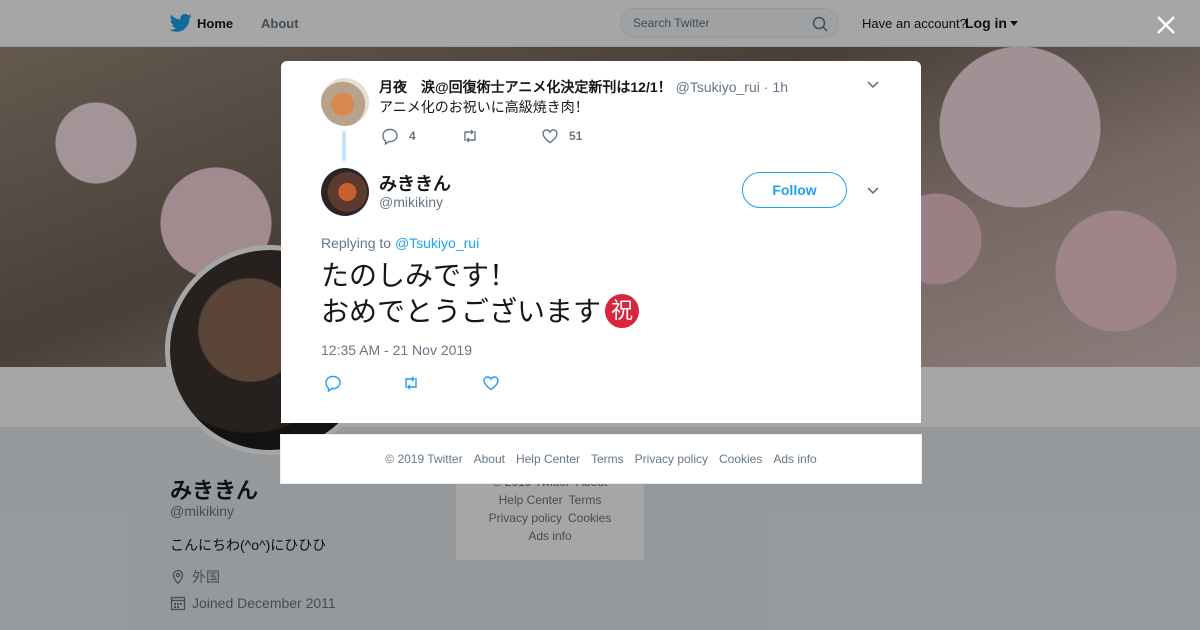  I want to click on parent-retweet-button, so click(475, 136).